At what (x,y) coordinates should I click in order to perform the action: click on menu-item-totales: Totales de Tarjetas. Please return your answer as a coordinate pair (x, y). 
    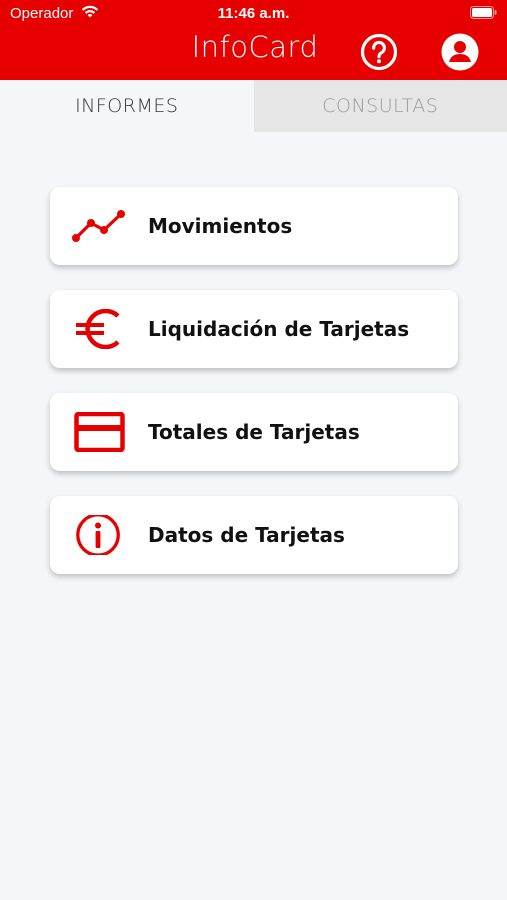
    Looking at the image, I should click on (254, 432).